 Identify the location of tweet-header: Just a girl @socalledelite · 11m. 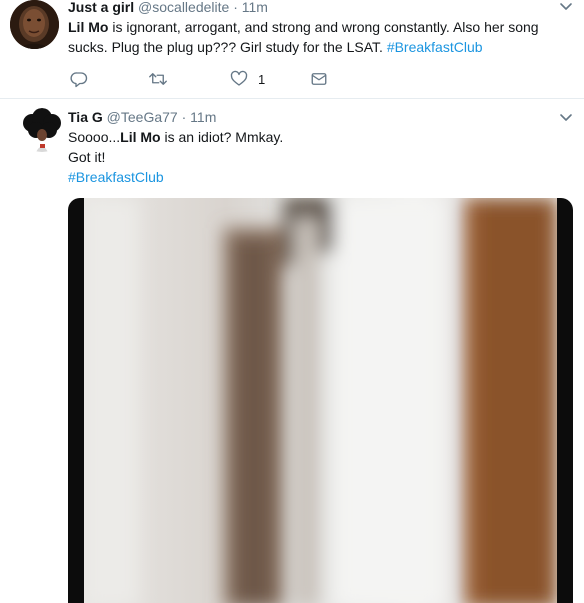
(168, 7).